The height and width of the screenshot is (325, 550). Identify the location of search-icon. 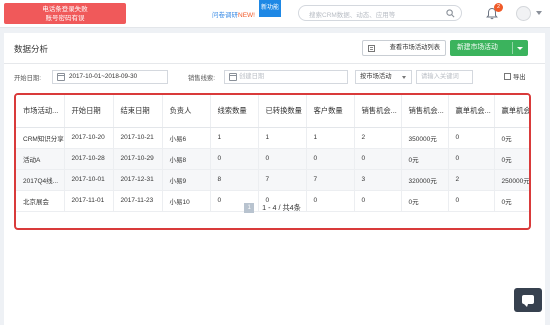
(450, 13).